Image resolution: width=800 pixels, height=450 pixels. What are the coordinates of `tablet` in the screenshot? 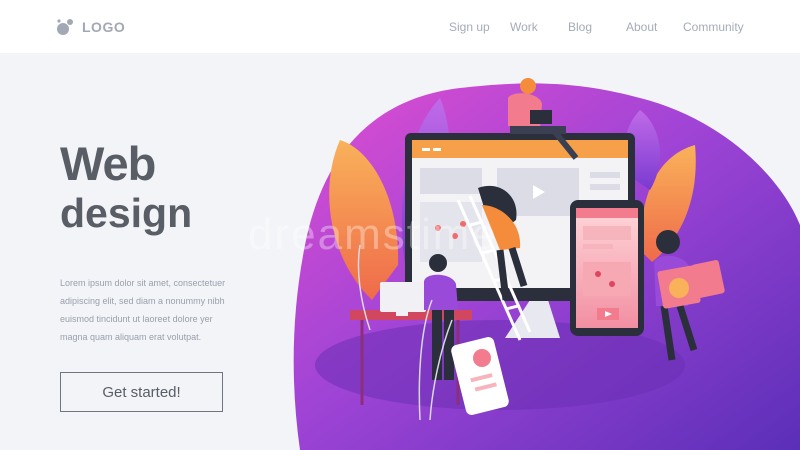 It's located at (607, 268).